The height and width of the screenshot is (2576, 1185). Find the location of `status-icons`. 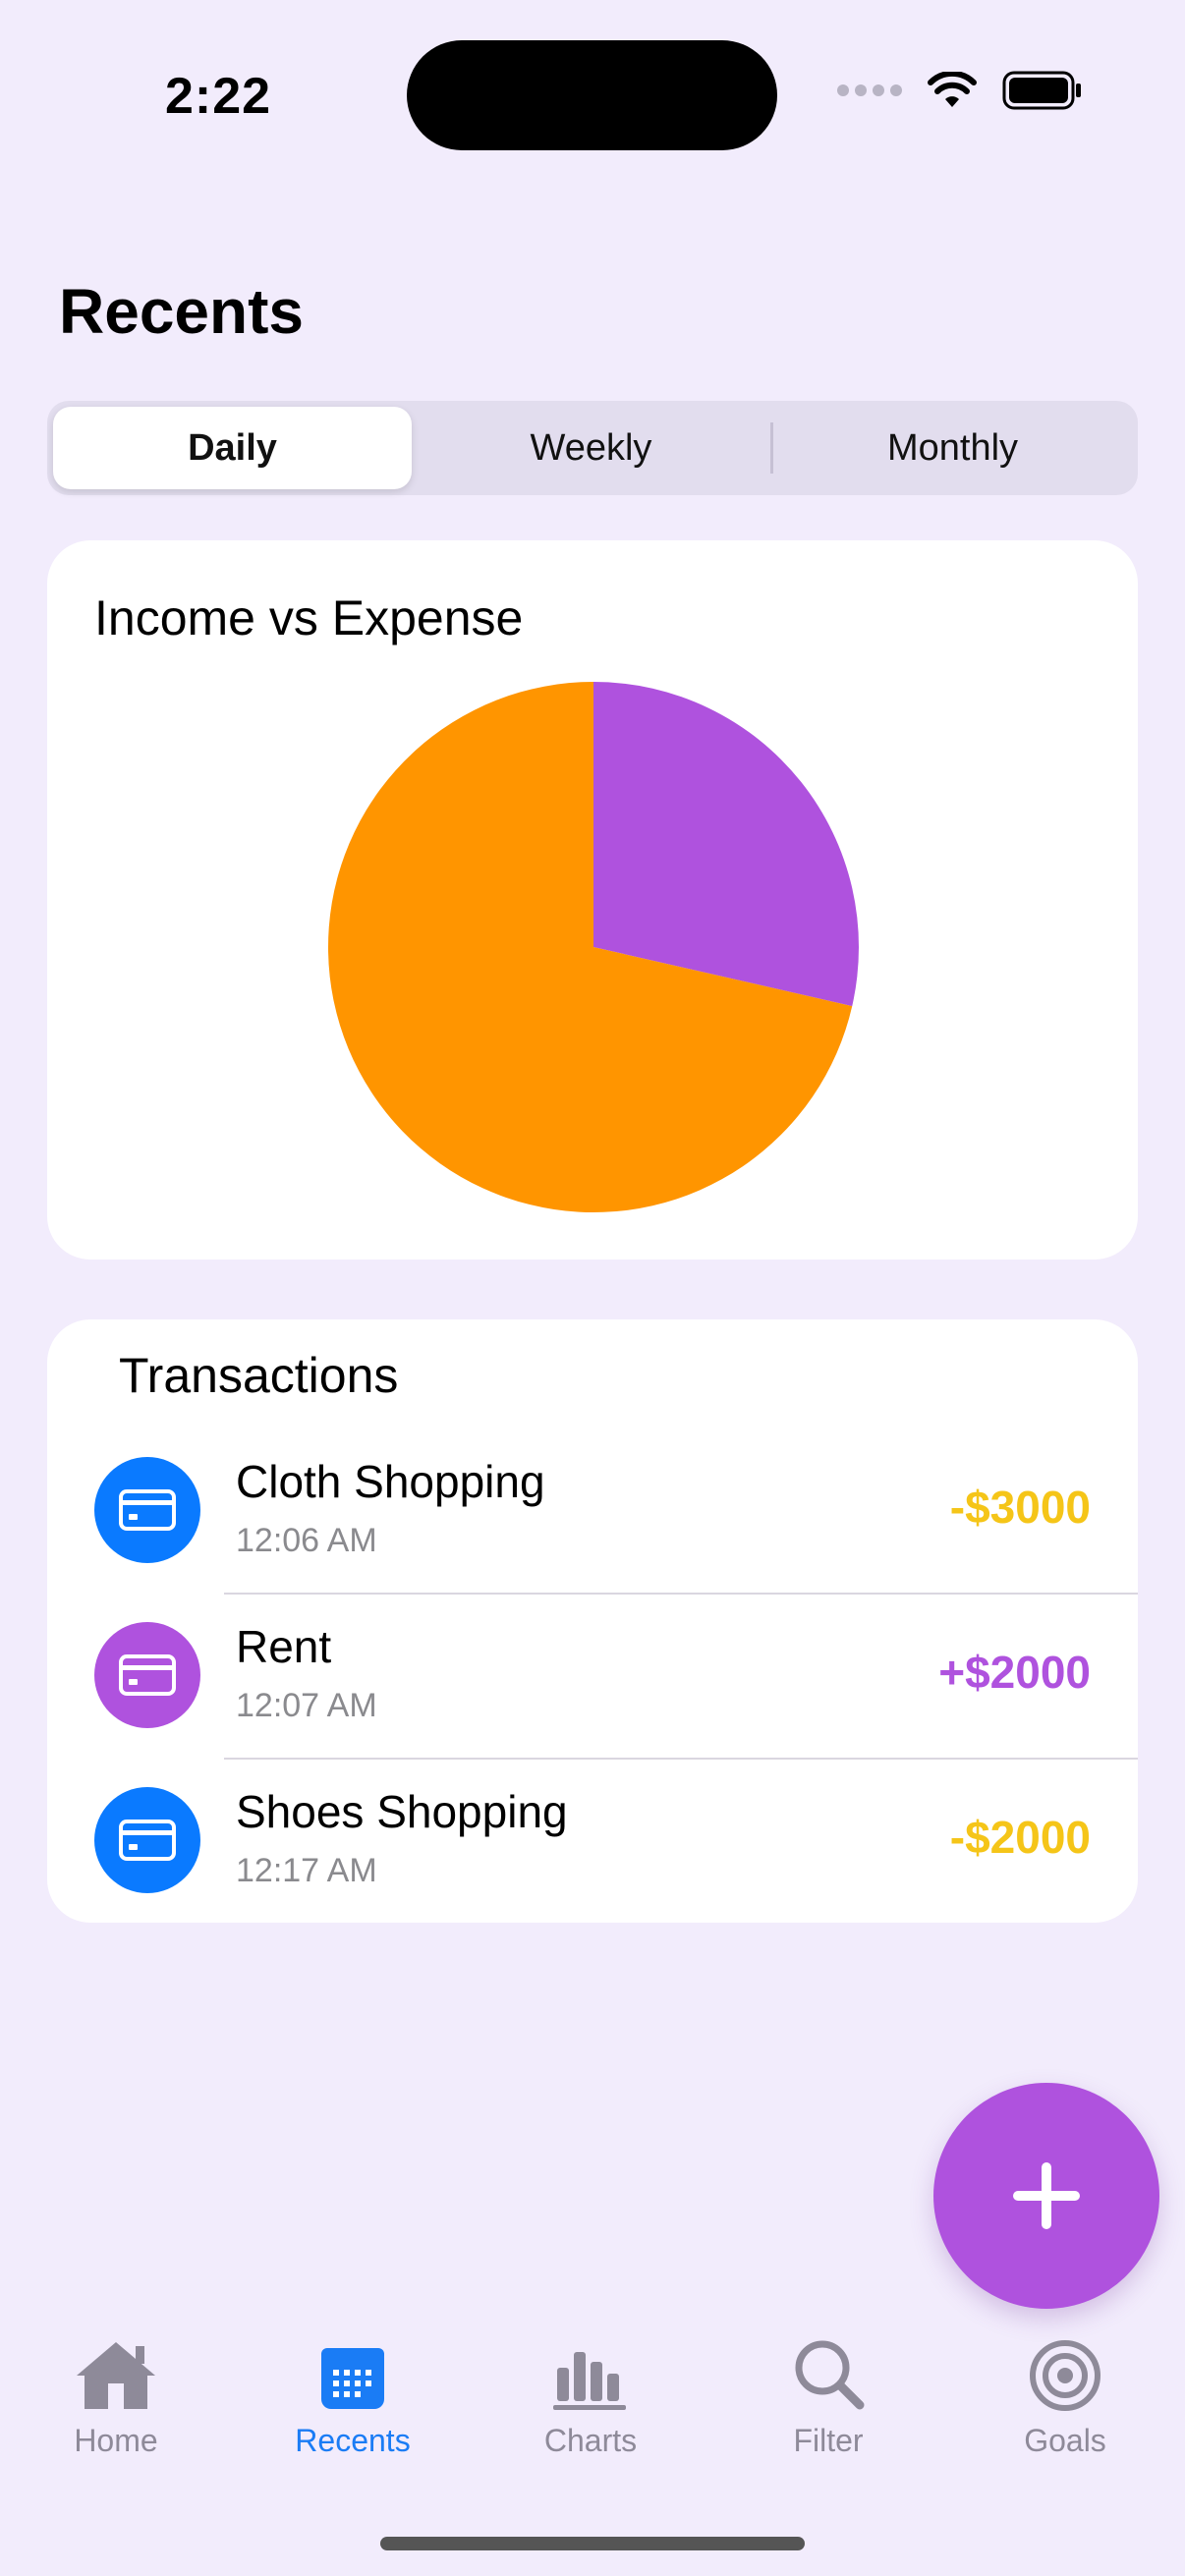

status-icons is located at coordinates (960, 90).